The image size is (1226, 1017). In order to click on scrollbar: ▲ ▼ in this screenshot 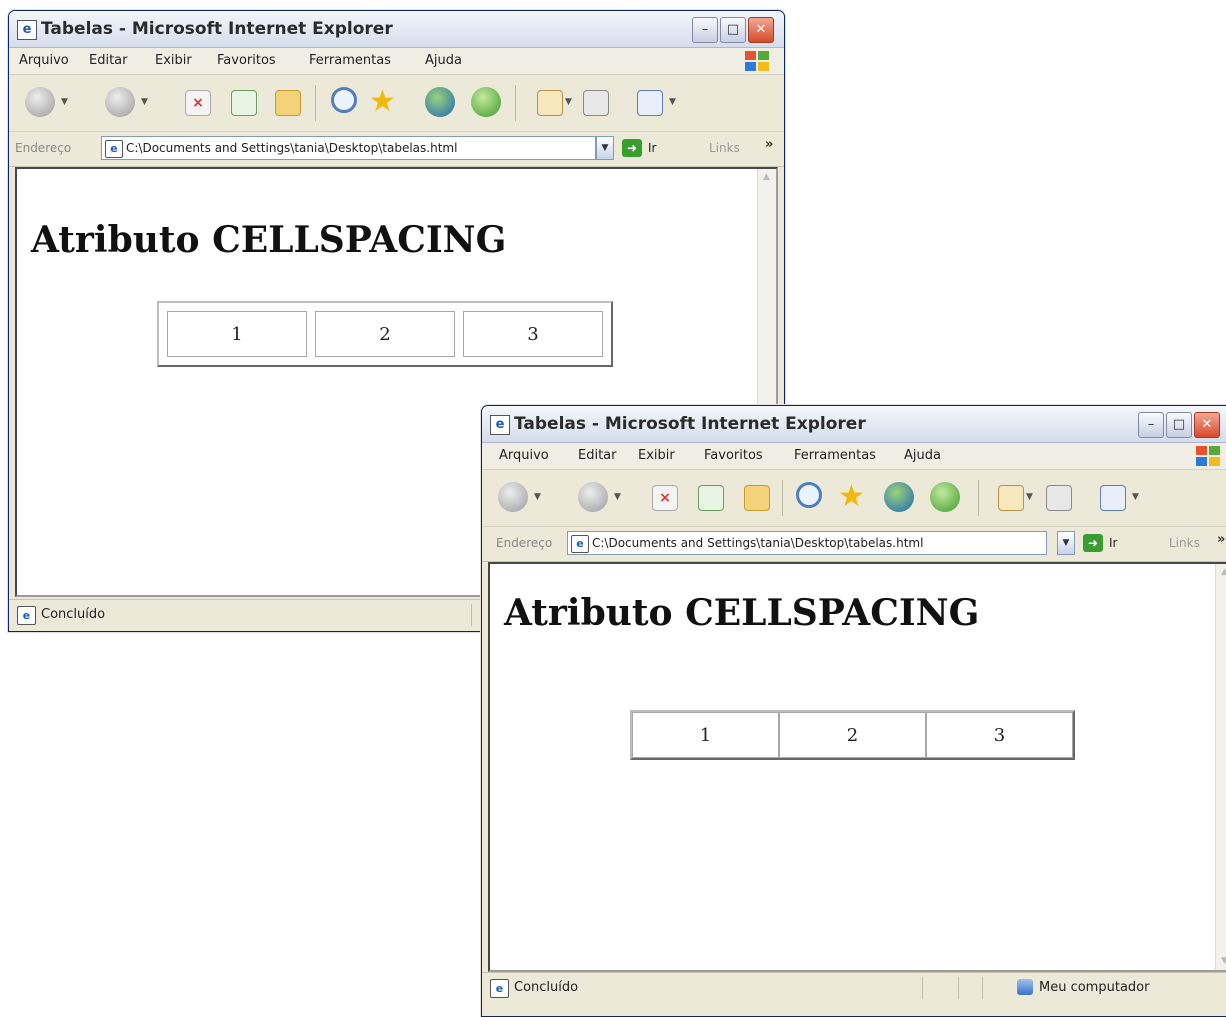, I will do `click(1220, 767)`.